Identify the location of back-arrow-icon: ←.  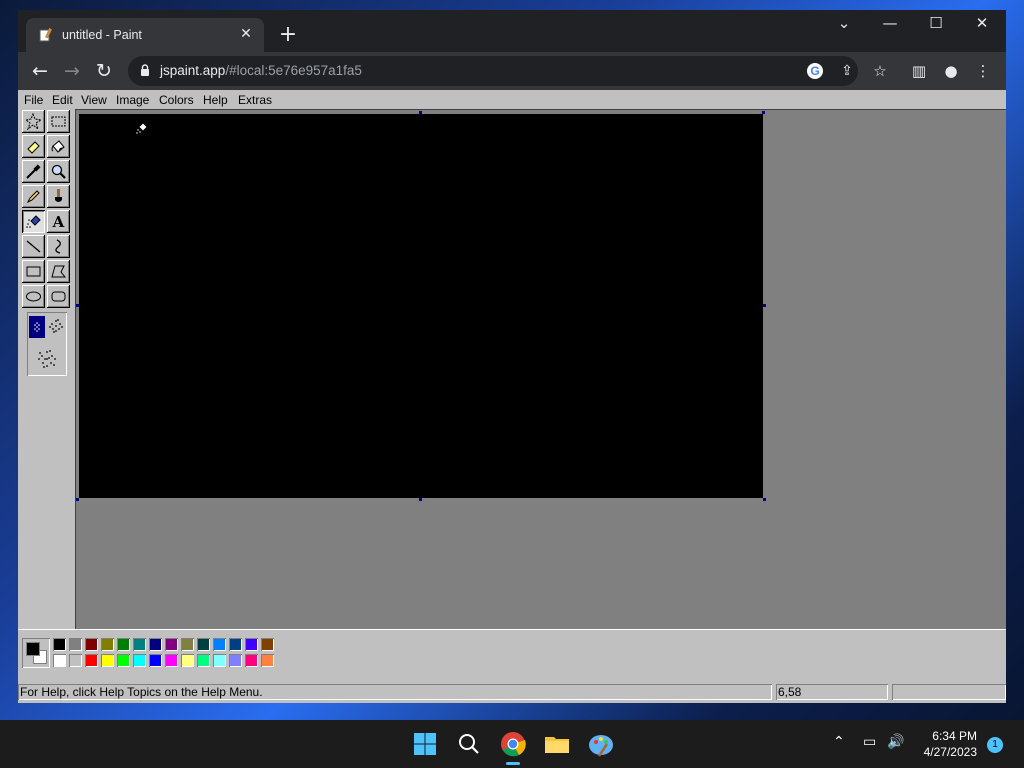
(40, 71).